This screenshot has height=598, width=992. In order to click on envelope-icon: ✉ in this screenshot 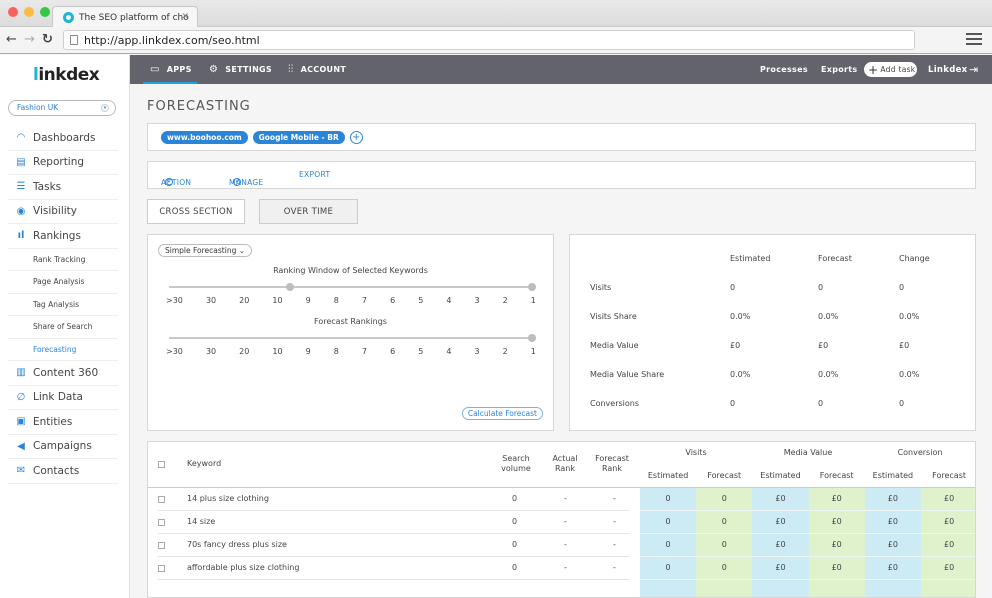, I will do `click(21, 471)`.